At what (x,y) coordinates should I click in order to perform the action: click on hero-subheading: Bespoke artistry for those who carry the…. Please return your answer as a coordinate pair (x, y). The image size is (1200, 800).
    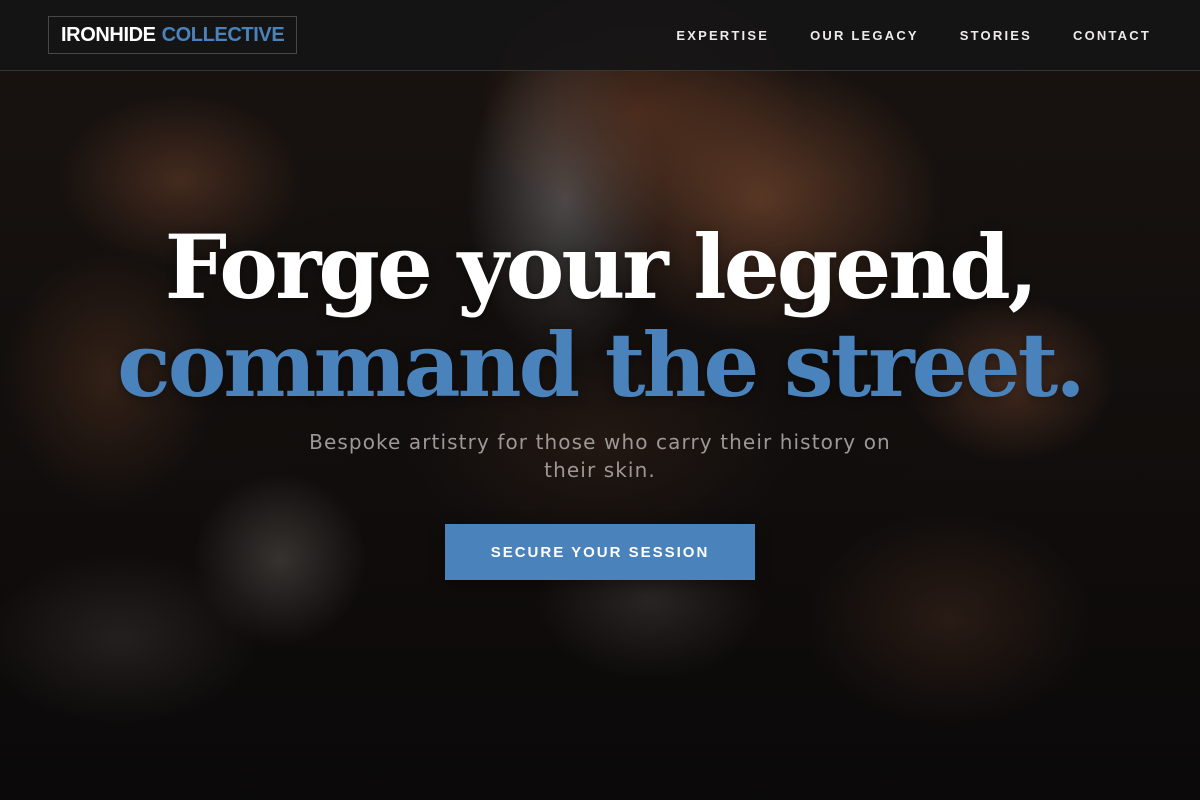
    Looking at the image, I should click on (600, 456).